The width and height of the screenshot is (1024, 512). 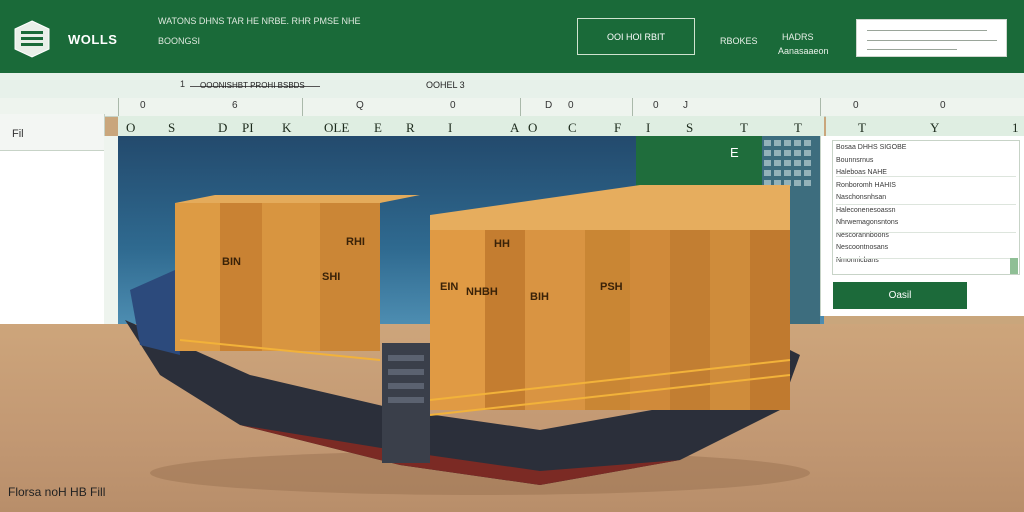 What do you see at coordinates (336, 128) in the screenshot?
I see `row-label: OLE` at bounding box center [336, 128].